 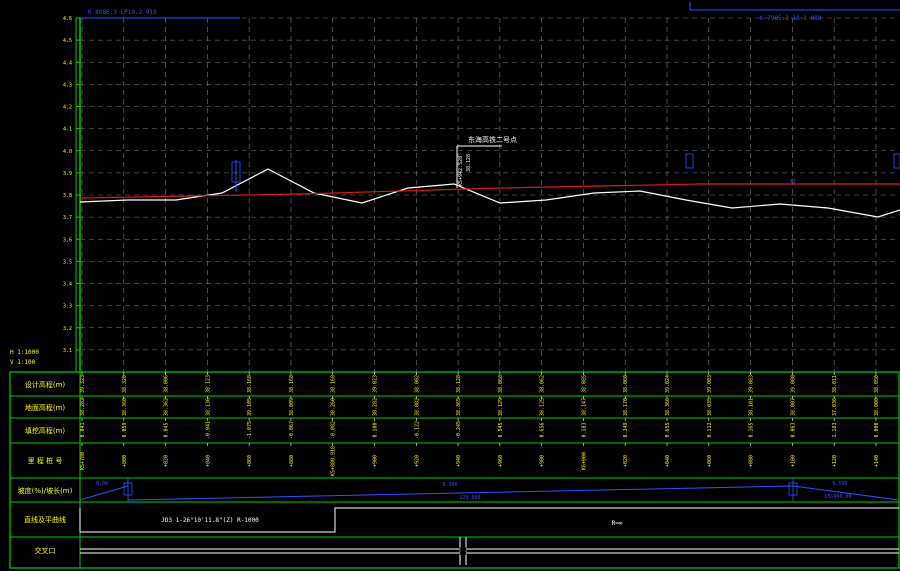 What do you see at coordinates (626, 384) in the screenshot?
I see `cell-design-elev: 38.060` at bounding box center [626, 384].